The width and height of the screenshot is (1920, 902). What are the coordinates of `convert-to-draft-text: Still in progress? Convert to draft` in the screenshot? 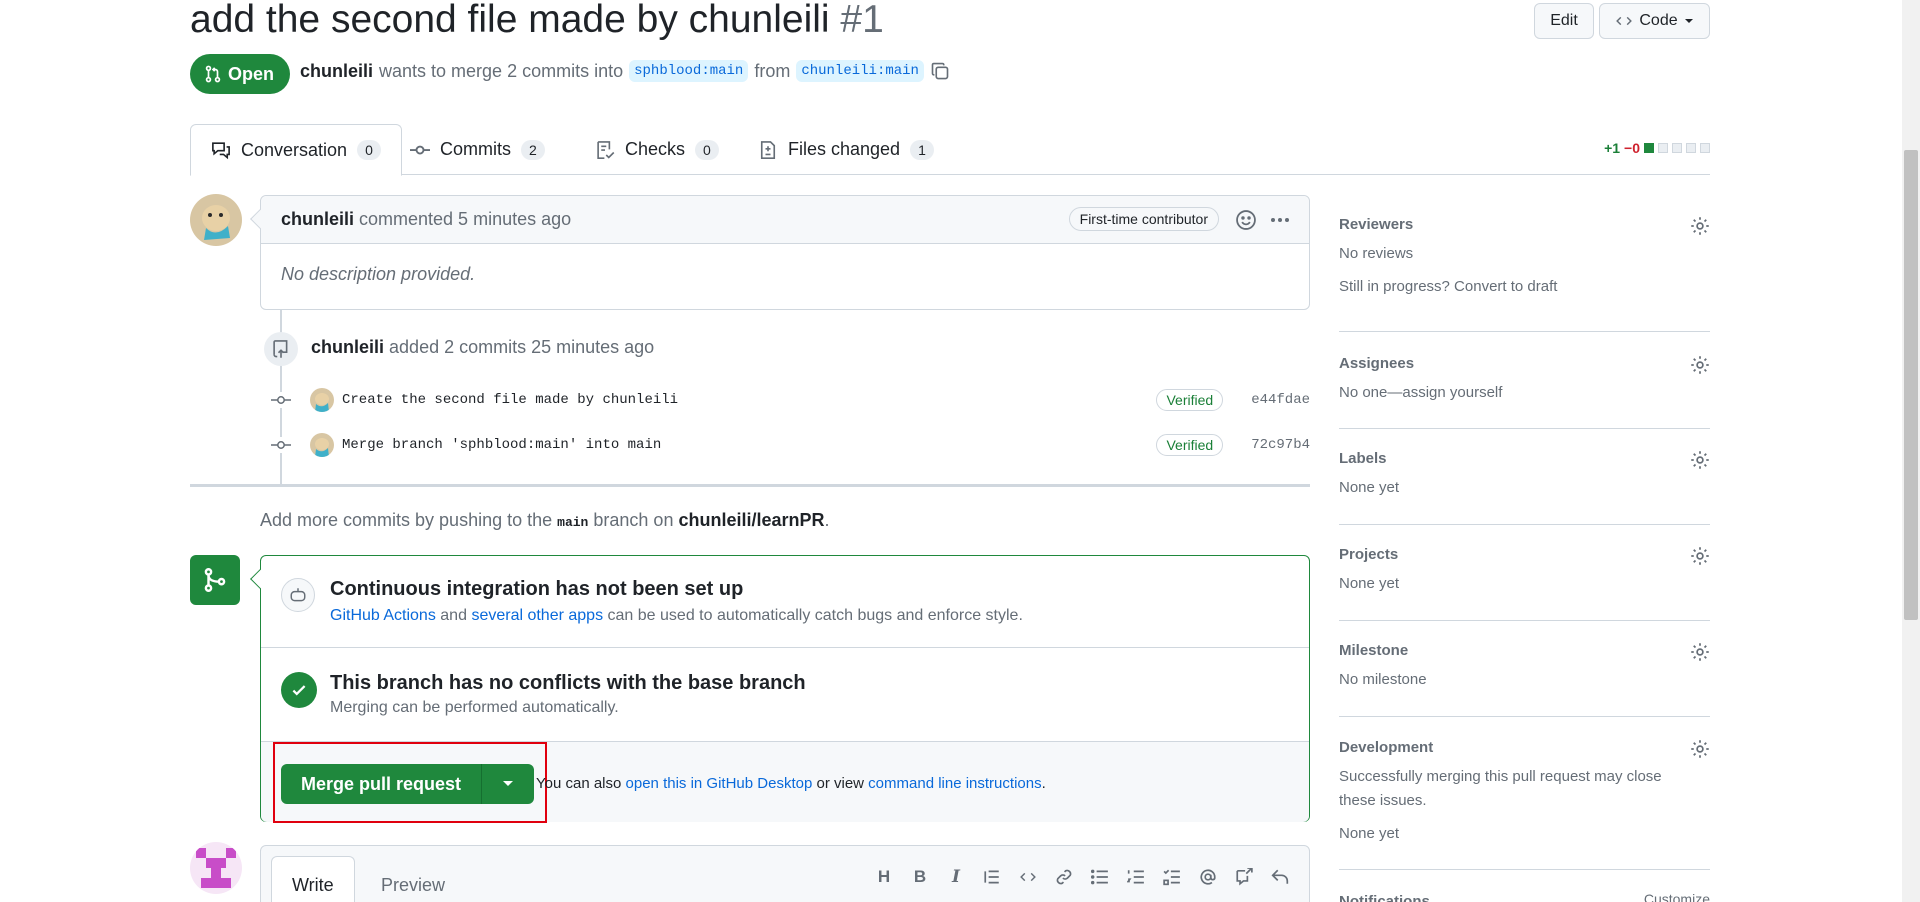 It's located at (1524, 287).